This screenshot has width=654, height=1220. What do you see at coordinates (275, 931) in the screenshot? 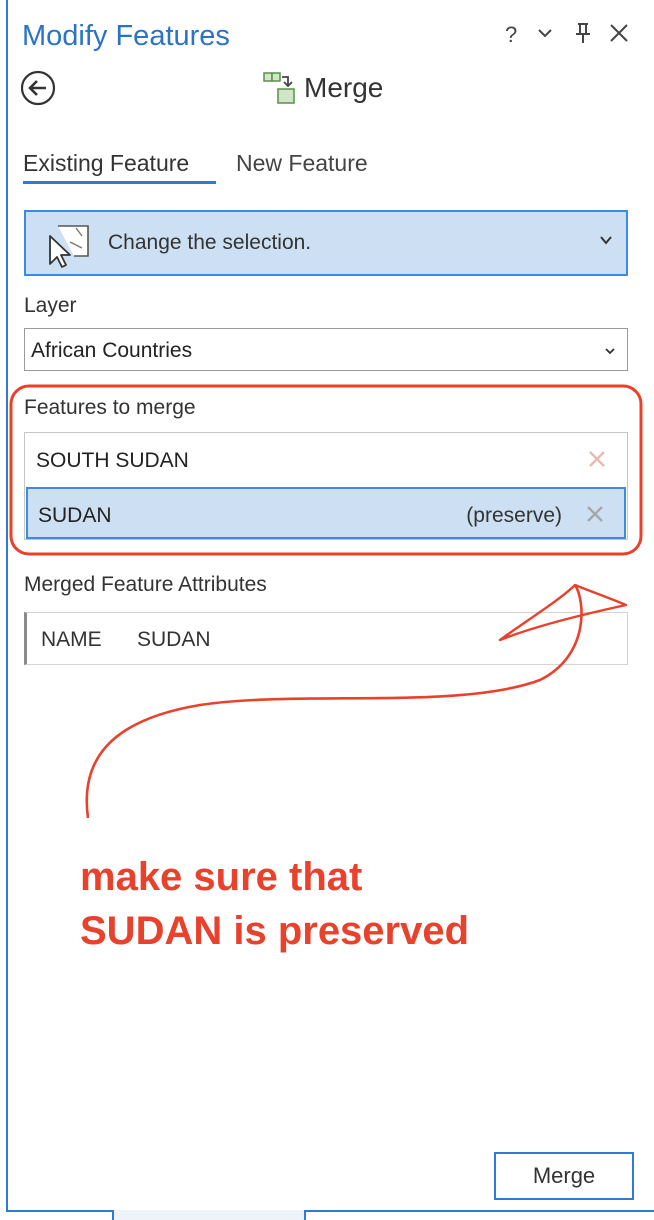
I see `annotation-line-2: SUDAN is preserved` at bounding box center [275, 931].